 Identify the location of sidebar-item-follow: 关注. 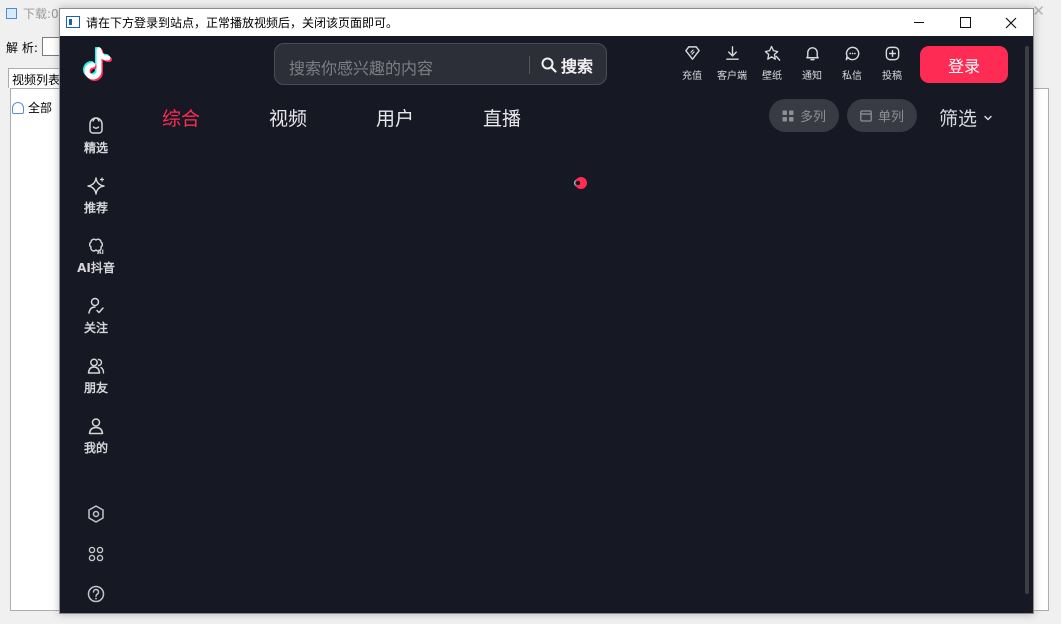
(96, 316).